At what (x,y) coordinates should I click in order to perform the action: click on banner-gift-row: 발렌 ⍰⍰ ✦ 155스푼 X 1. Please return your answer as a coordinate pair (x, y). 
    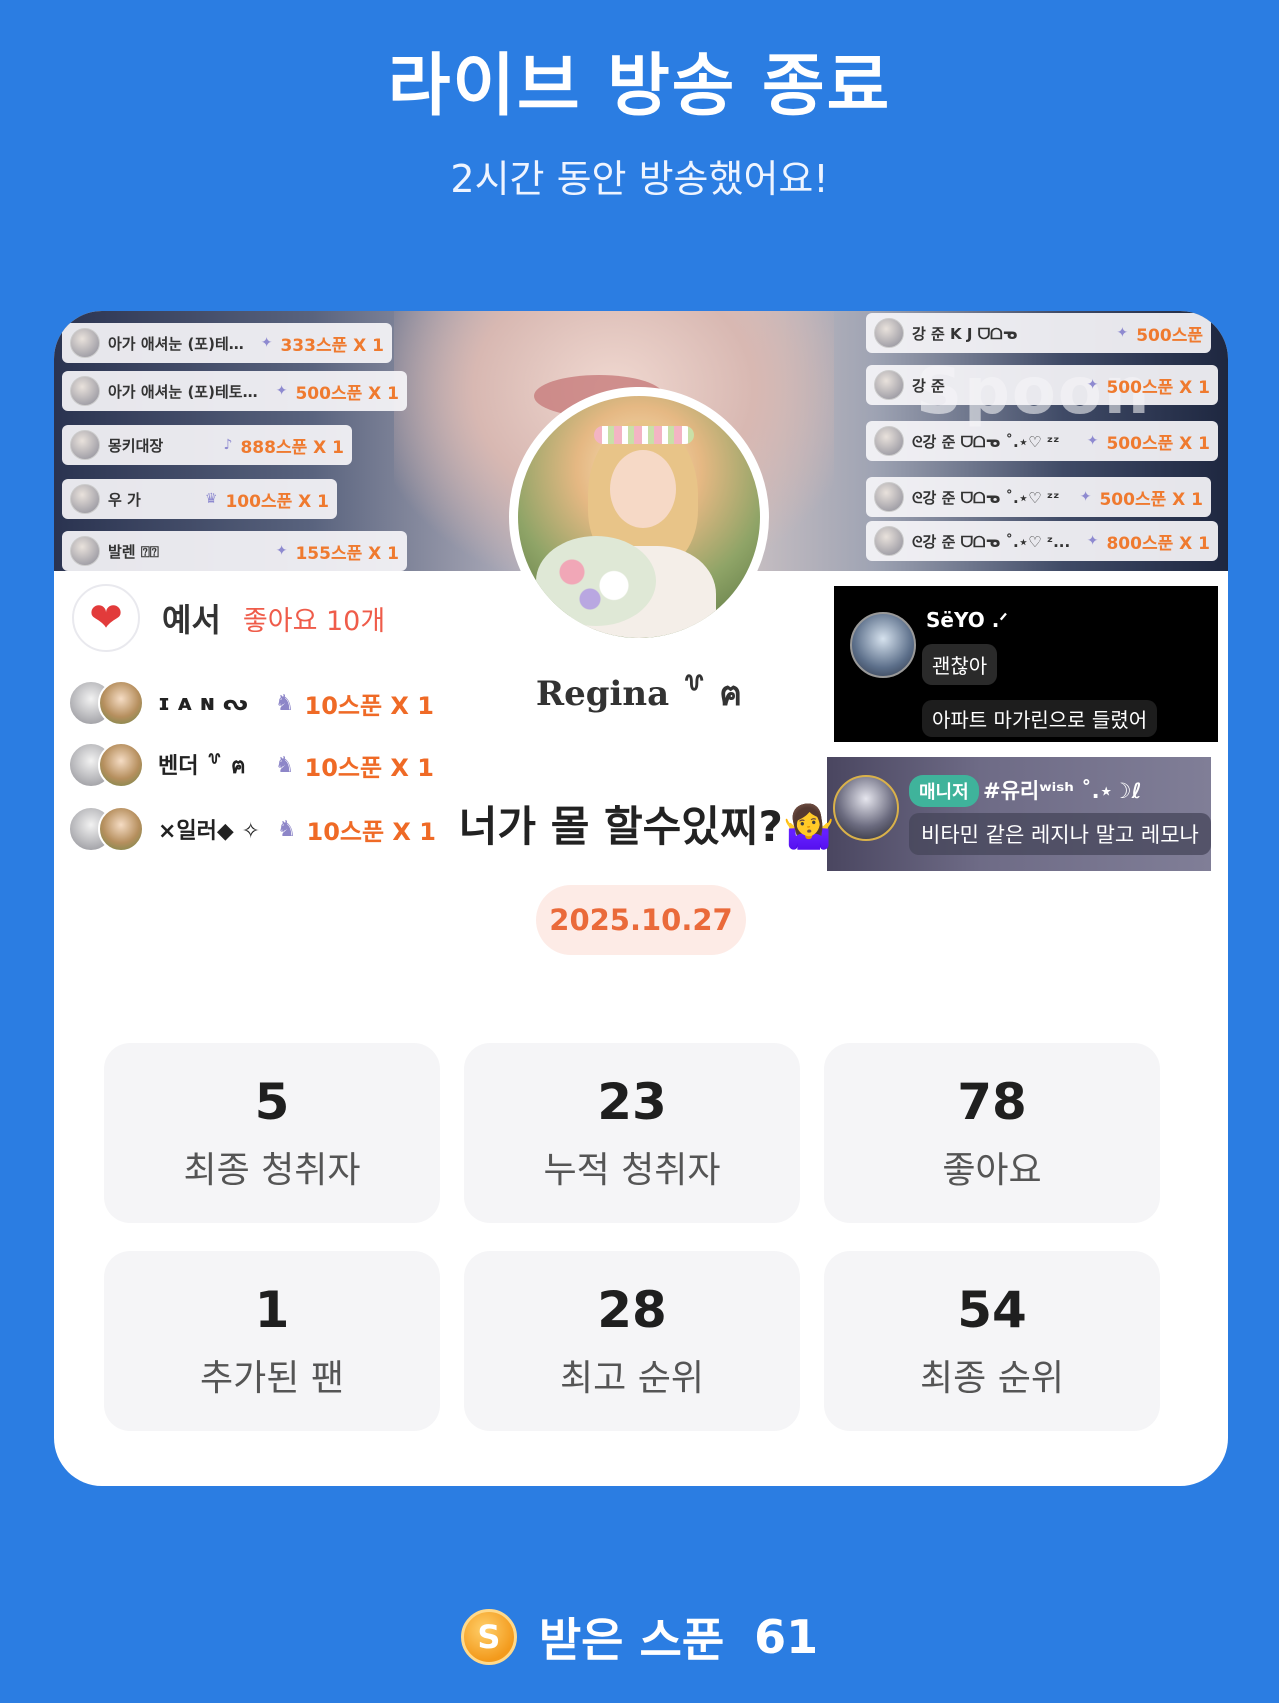
    Looking at the image, I should click on (234, 551).